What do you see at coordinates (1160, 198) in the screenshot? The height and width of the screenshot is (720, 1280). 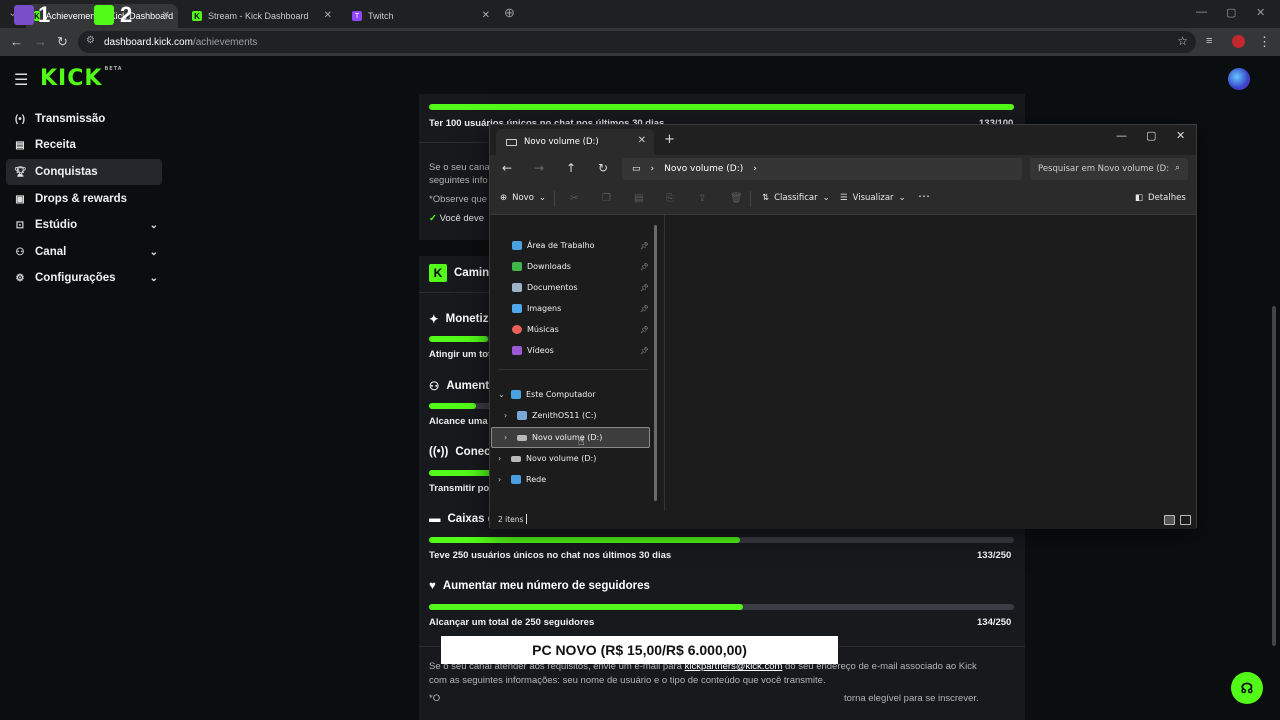 I see `details-button: ◧ Detalhes` at bounding box center [1160, 198].